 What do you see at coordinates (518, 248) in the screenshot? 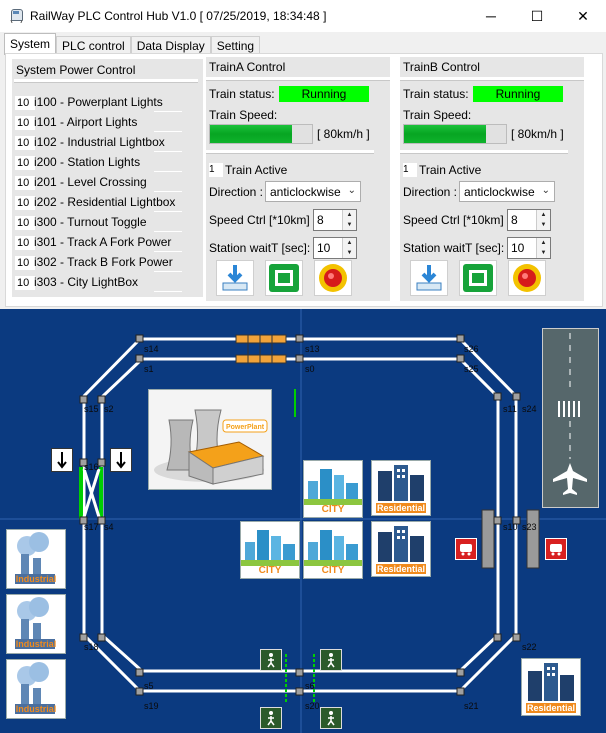
I see `trainb-wait-value: 10` at bounding box center [518, 248].